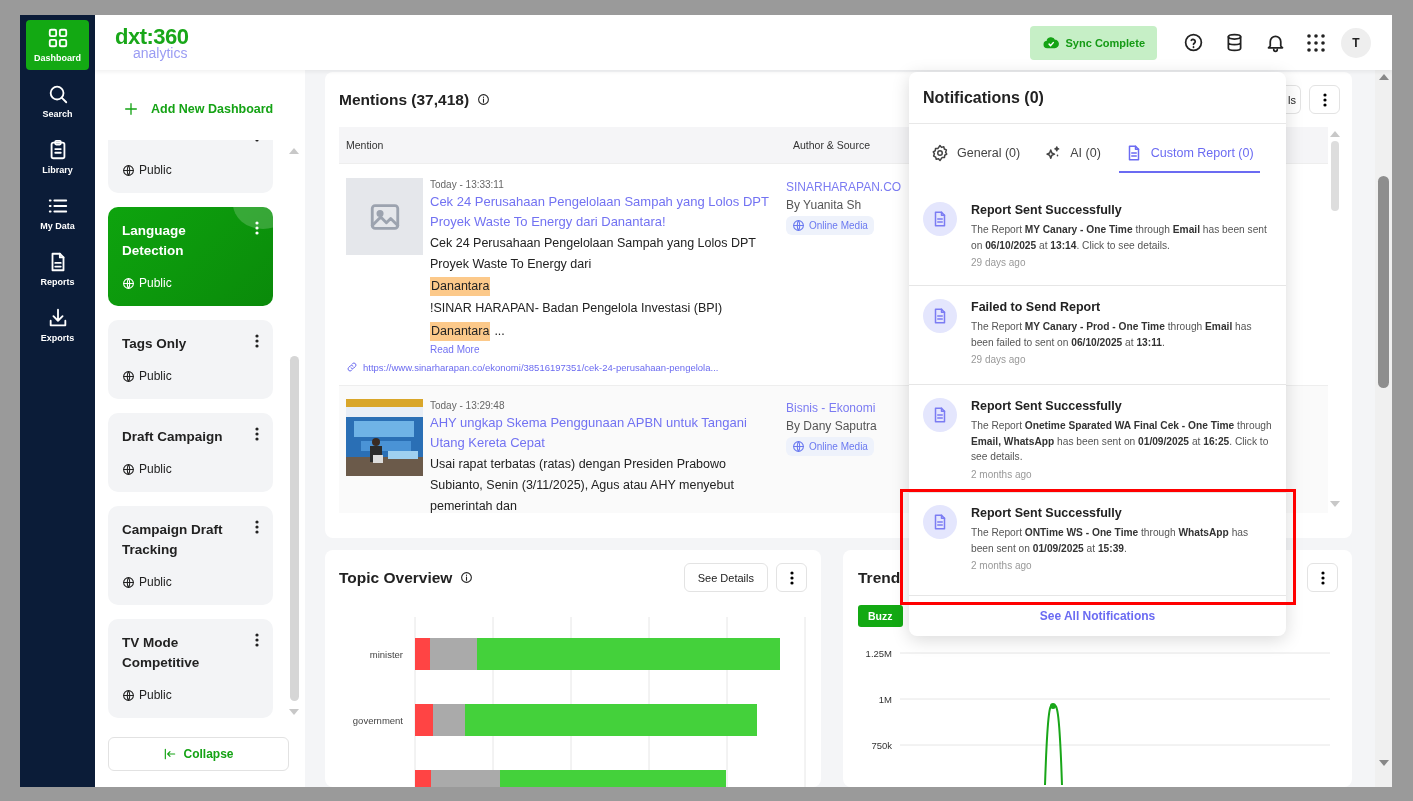 This screenshot has height=801, width=1413. Describe the element at coordinates (57, 38) in the screenshot. I see `dashboard-icon` at that location.